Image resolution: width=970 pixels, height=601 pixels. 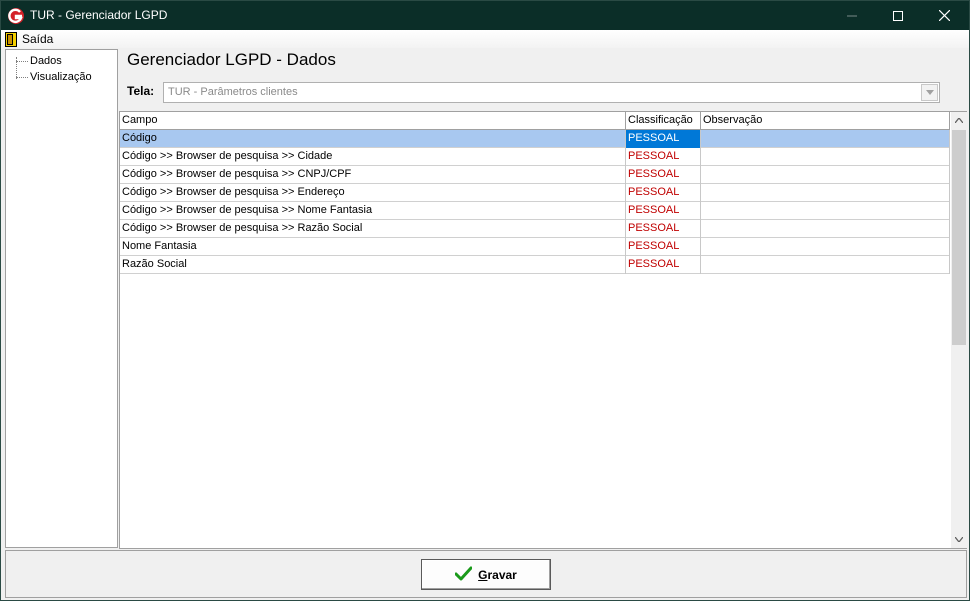 I want to click on tree-item-label: Visualização, so click(x=61, y=77).